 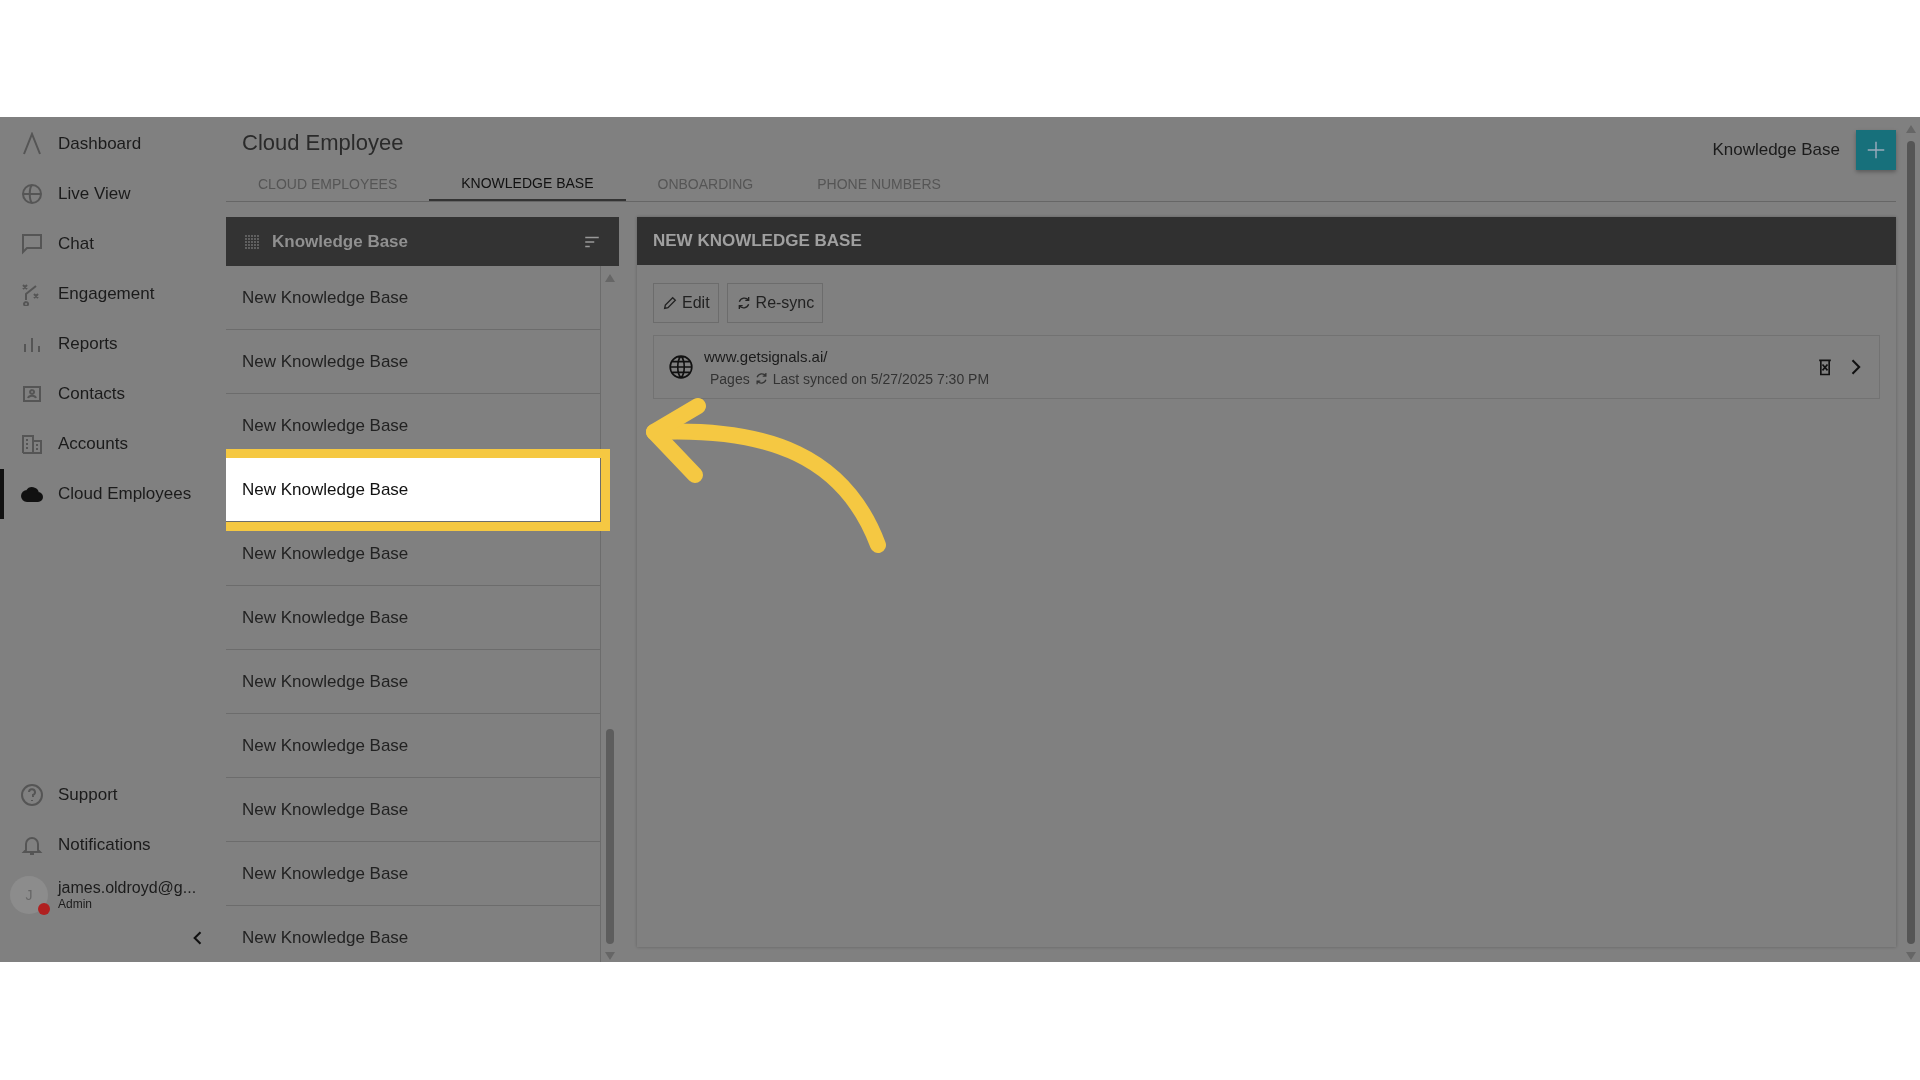 I want to click on nav-item: Notifications, so click(x=113, y=845).